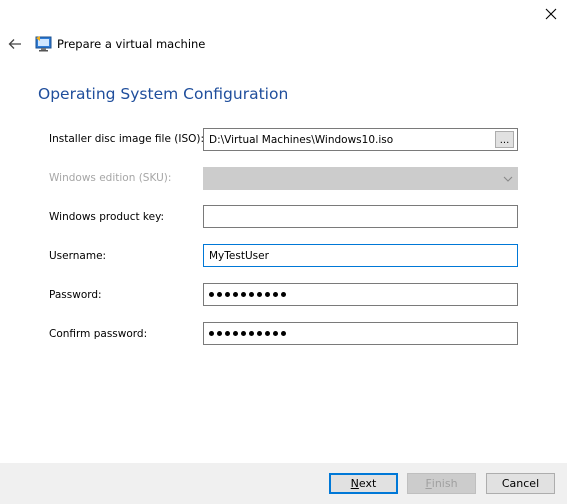 Image resolution: width=567 pixels, height=504 pixels. Describe the element at coordinates (75, 295) in the screenshot. I see `password-label: Password:` at that location.